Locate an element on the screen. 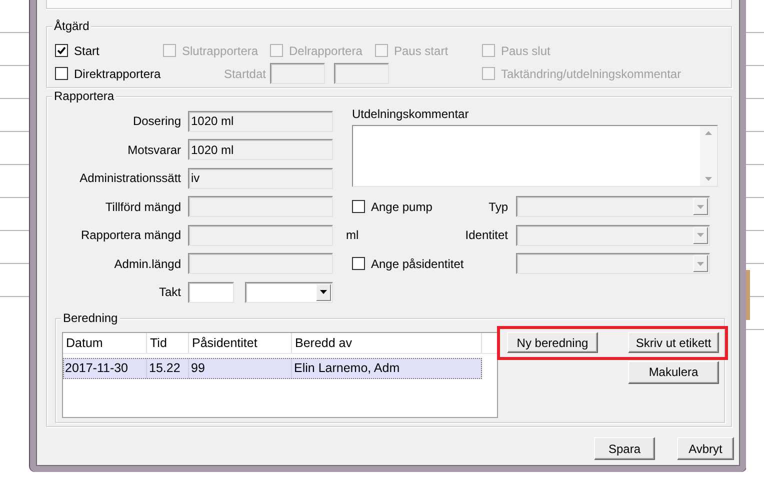 This screenshot has width=764, height=477. checkbox: Ange pump is located at coordinates (404, 206).